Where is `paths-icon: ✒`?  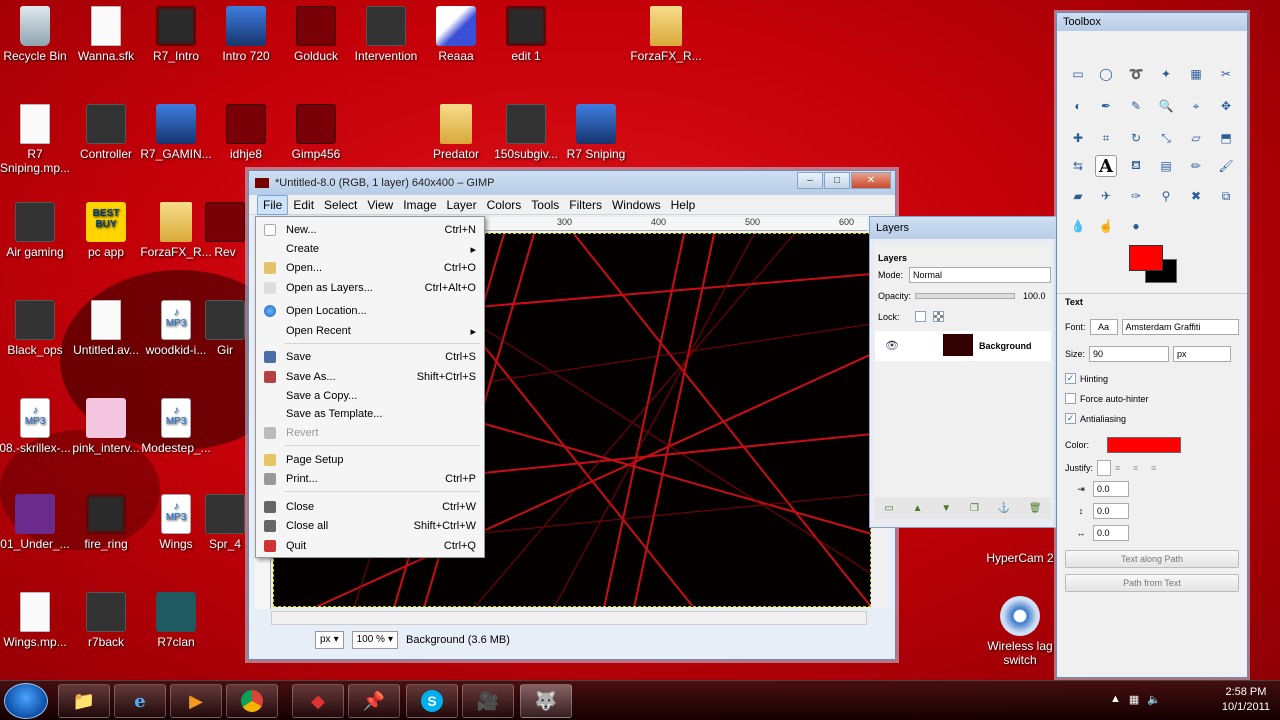 paths-icon: ✒ is located at coordinates (1106, 106).